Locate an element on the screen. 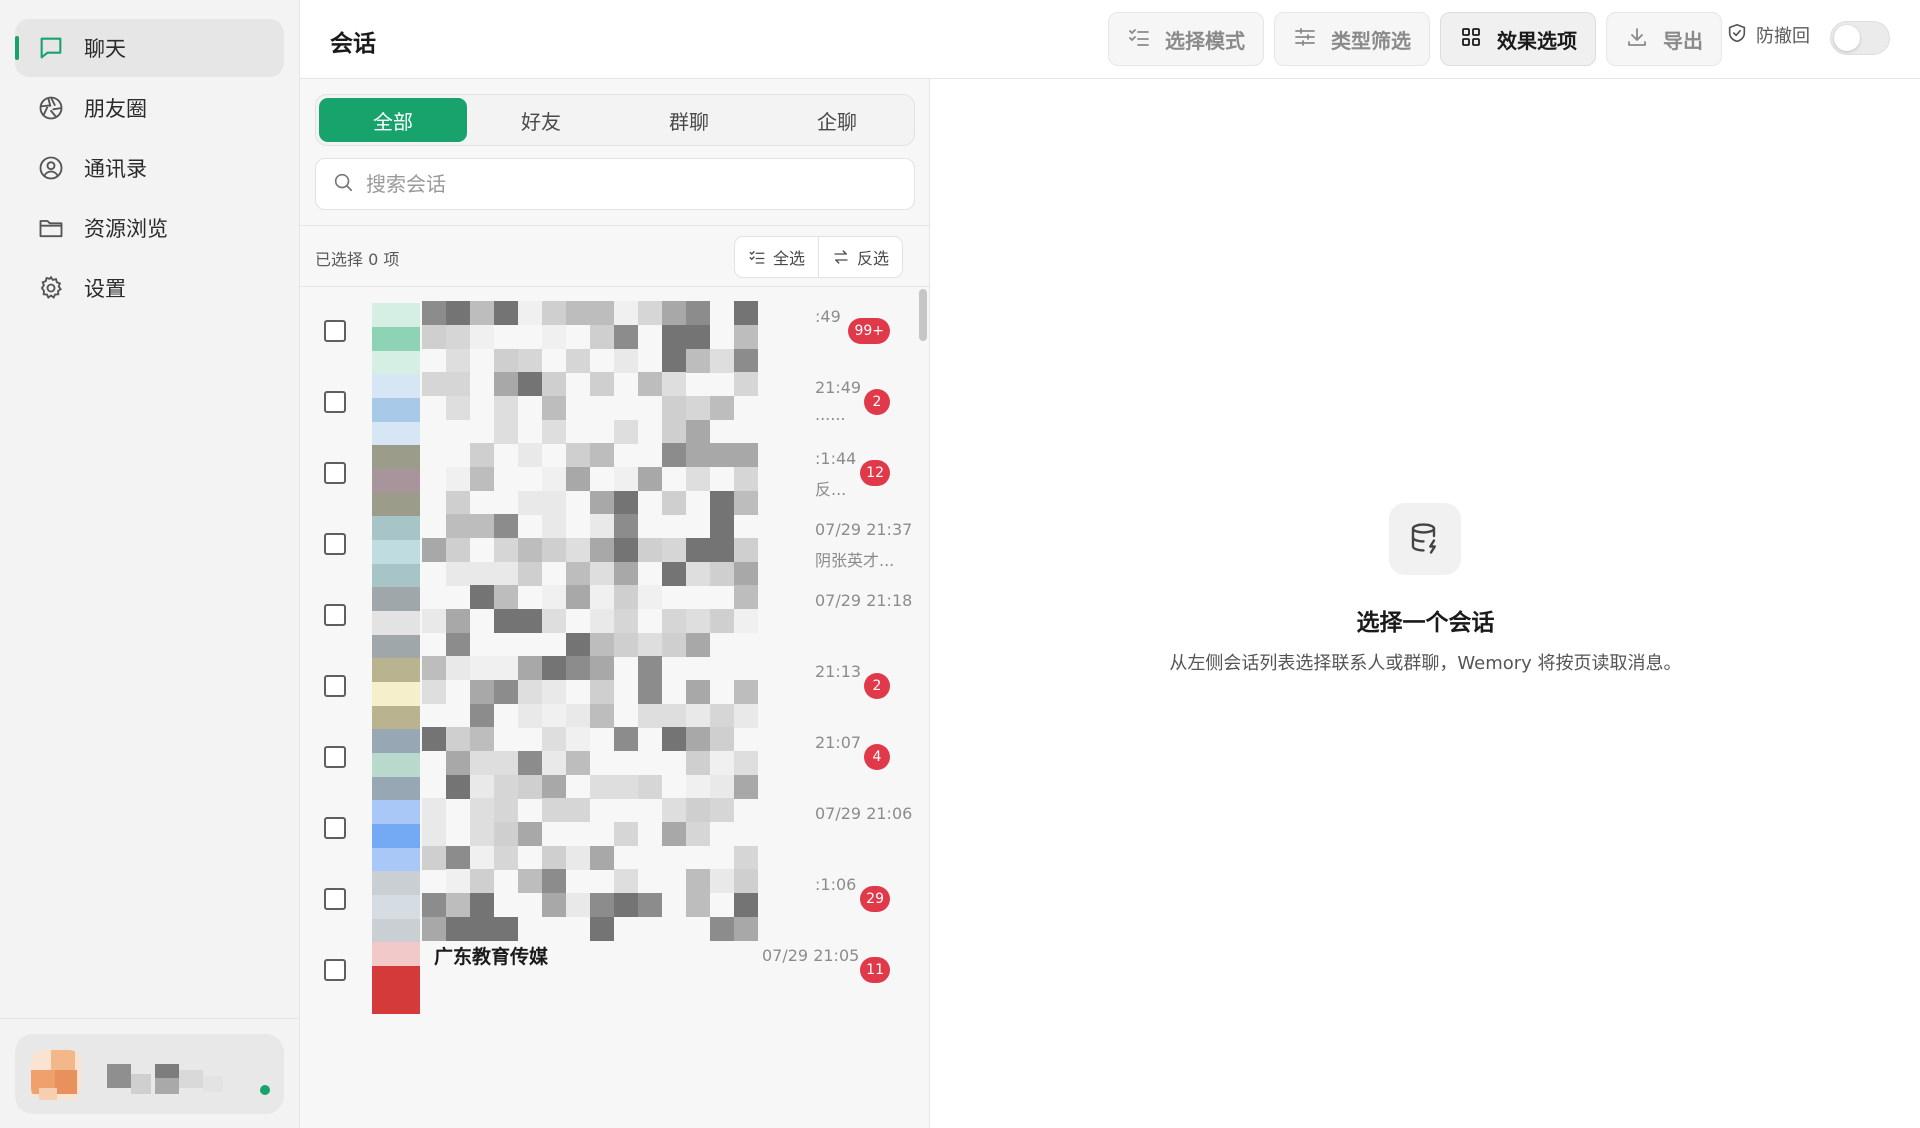 The height and width of the screenshot is (1128, 1920). empty-state-description: 从左侧会话列表选择联系人或群聊，Wemory 将按页读取消息。 is located at coordinates (1425, 663).